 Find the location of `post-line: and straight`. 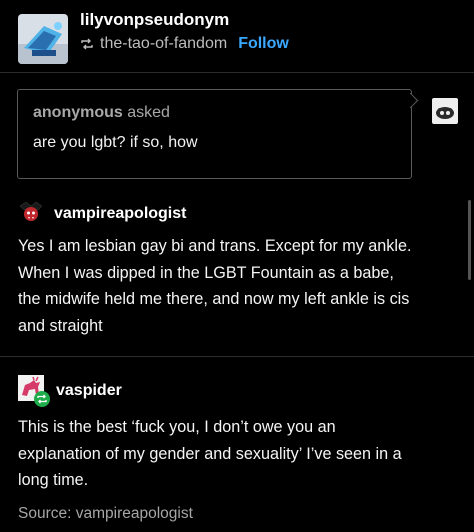

post-line: and straight is located at coordinates (60, 326).